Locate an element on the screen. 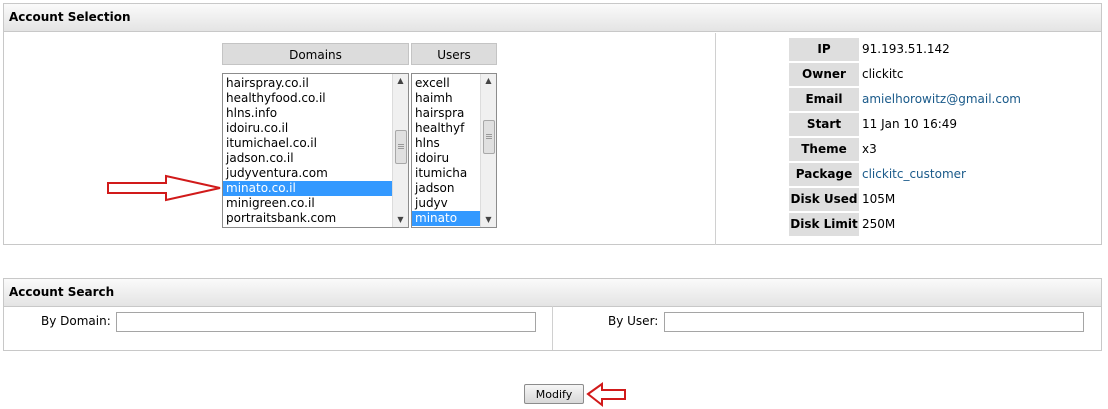 This screenshot has height=409, width=1108. by-domain-label: By Domain: is located at coordinates (76, 321).